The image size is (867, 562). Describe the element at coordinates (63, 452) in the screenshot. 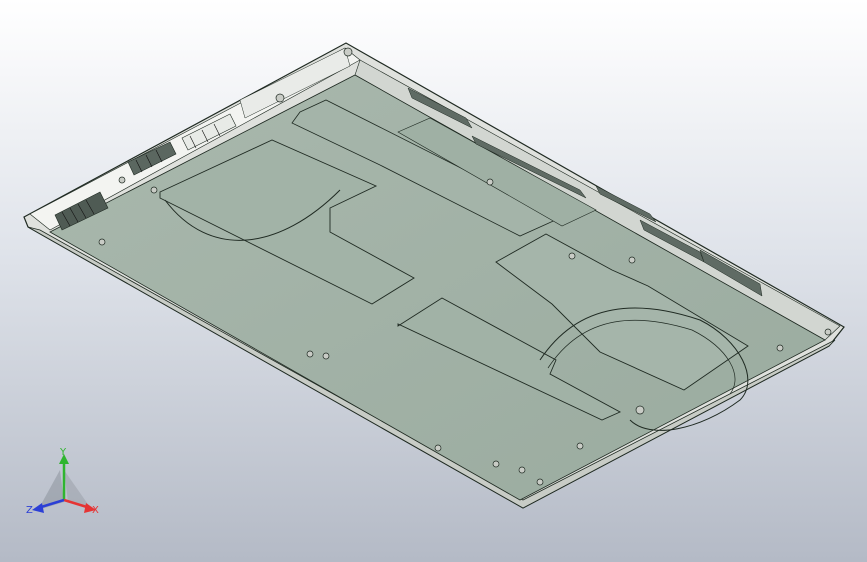

I see `y-axis-label: Y` at that location.